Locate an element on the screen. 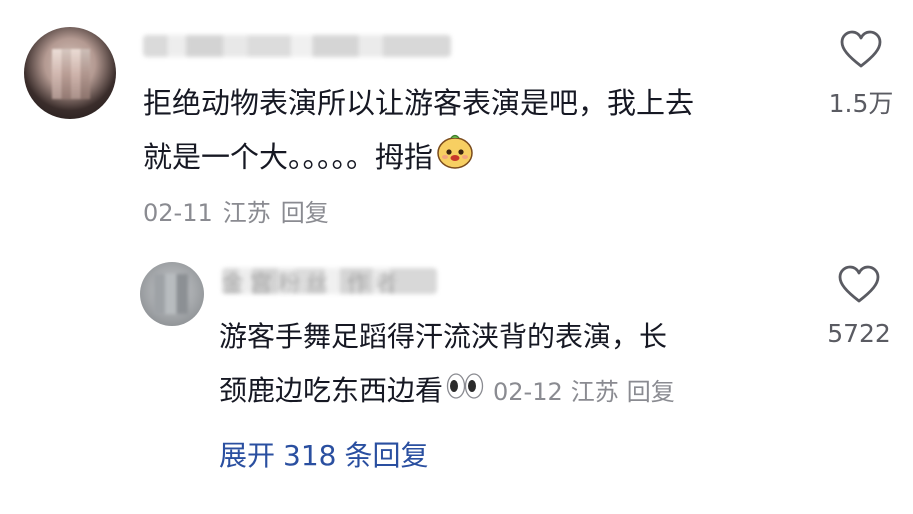 The image size is (913, 514). like-button: 1.5万 is located at coordinates (861, 75).